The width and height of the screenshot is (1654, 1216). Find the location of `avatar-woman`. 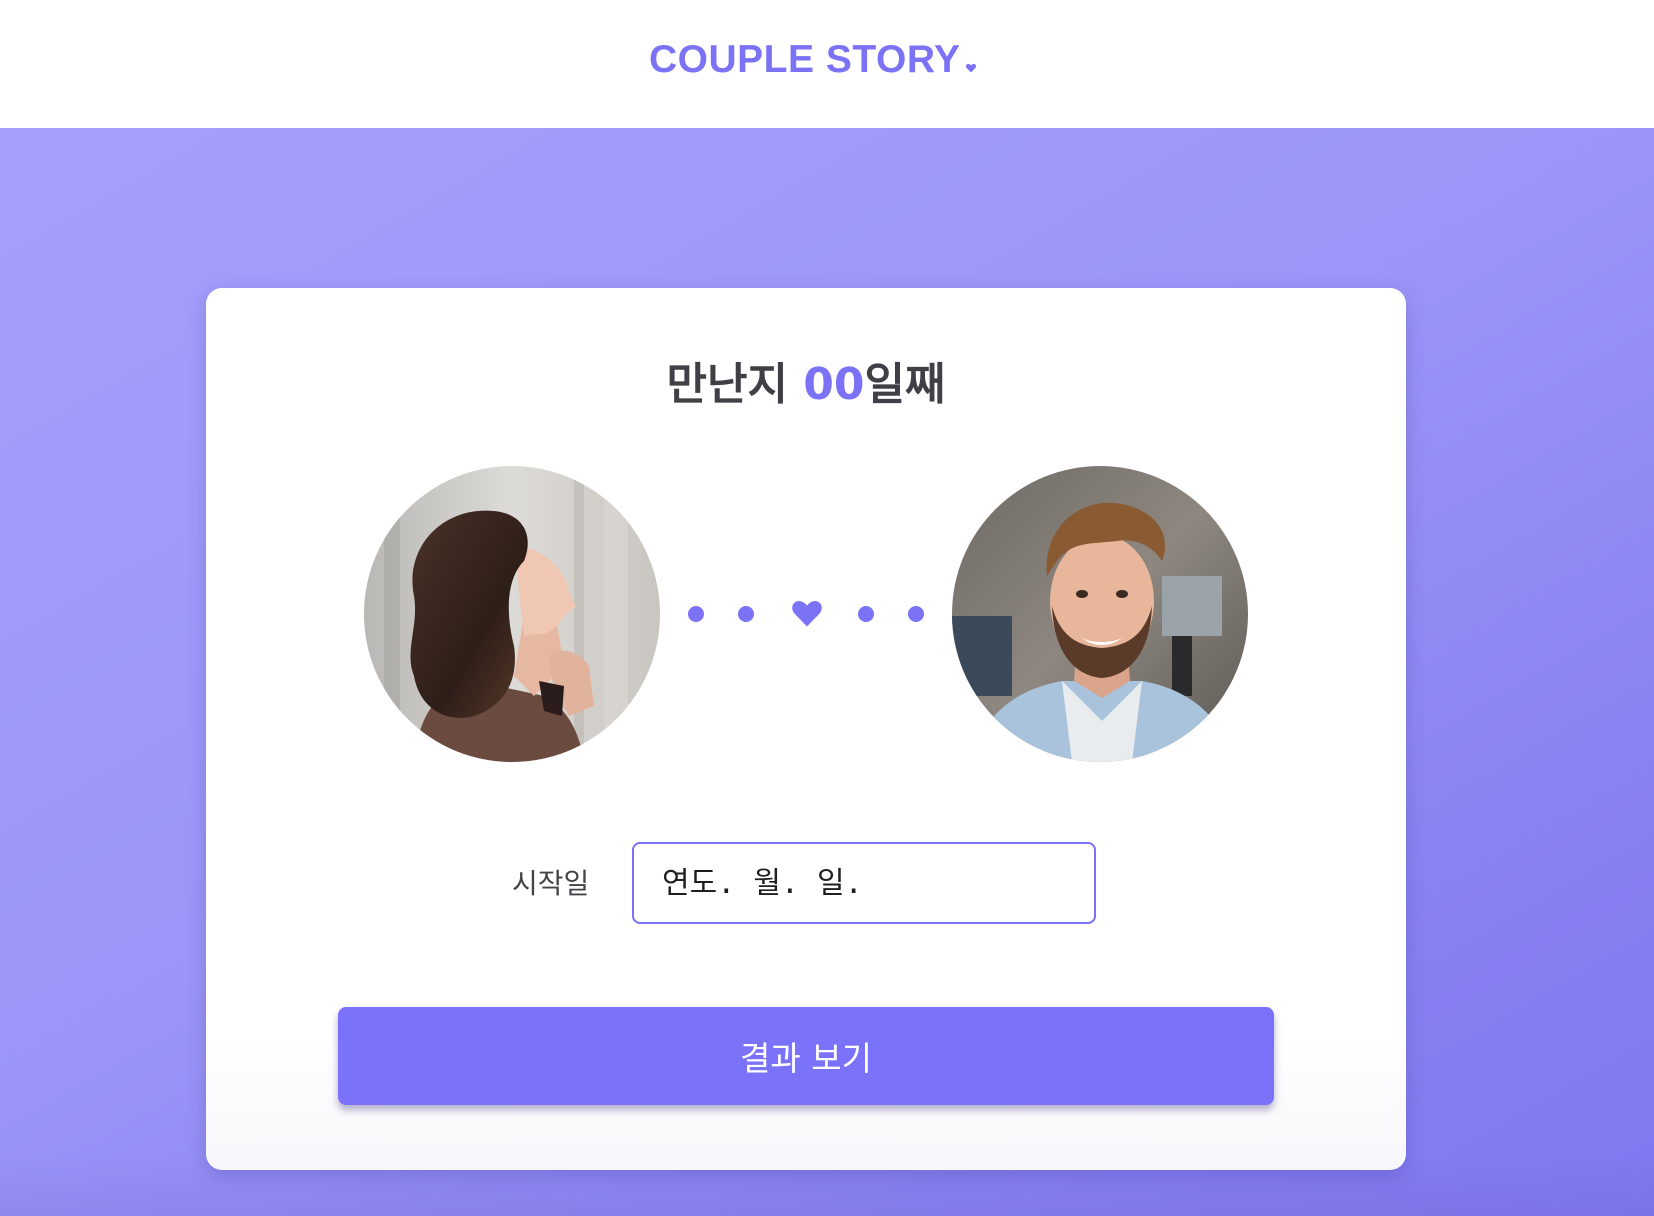

avatar-woman is located at coordinates (512, 614).